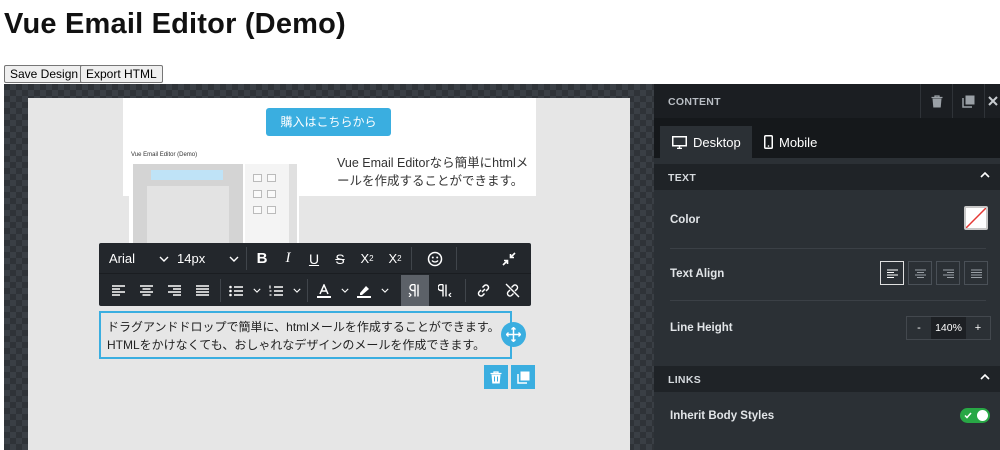 The width and height of the screenshot is (1000, 450). I want to click on underline-icon: U, so click(314, 258).